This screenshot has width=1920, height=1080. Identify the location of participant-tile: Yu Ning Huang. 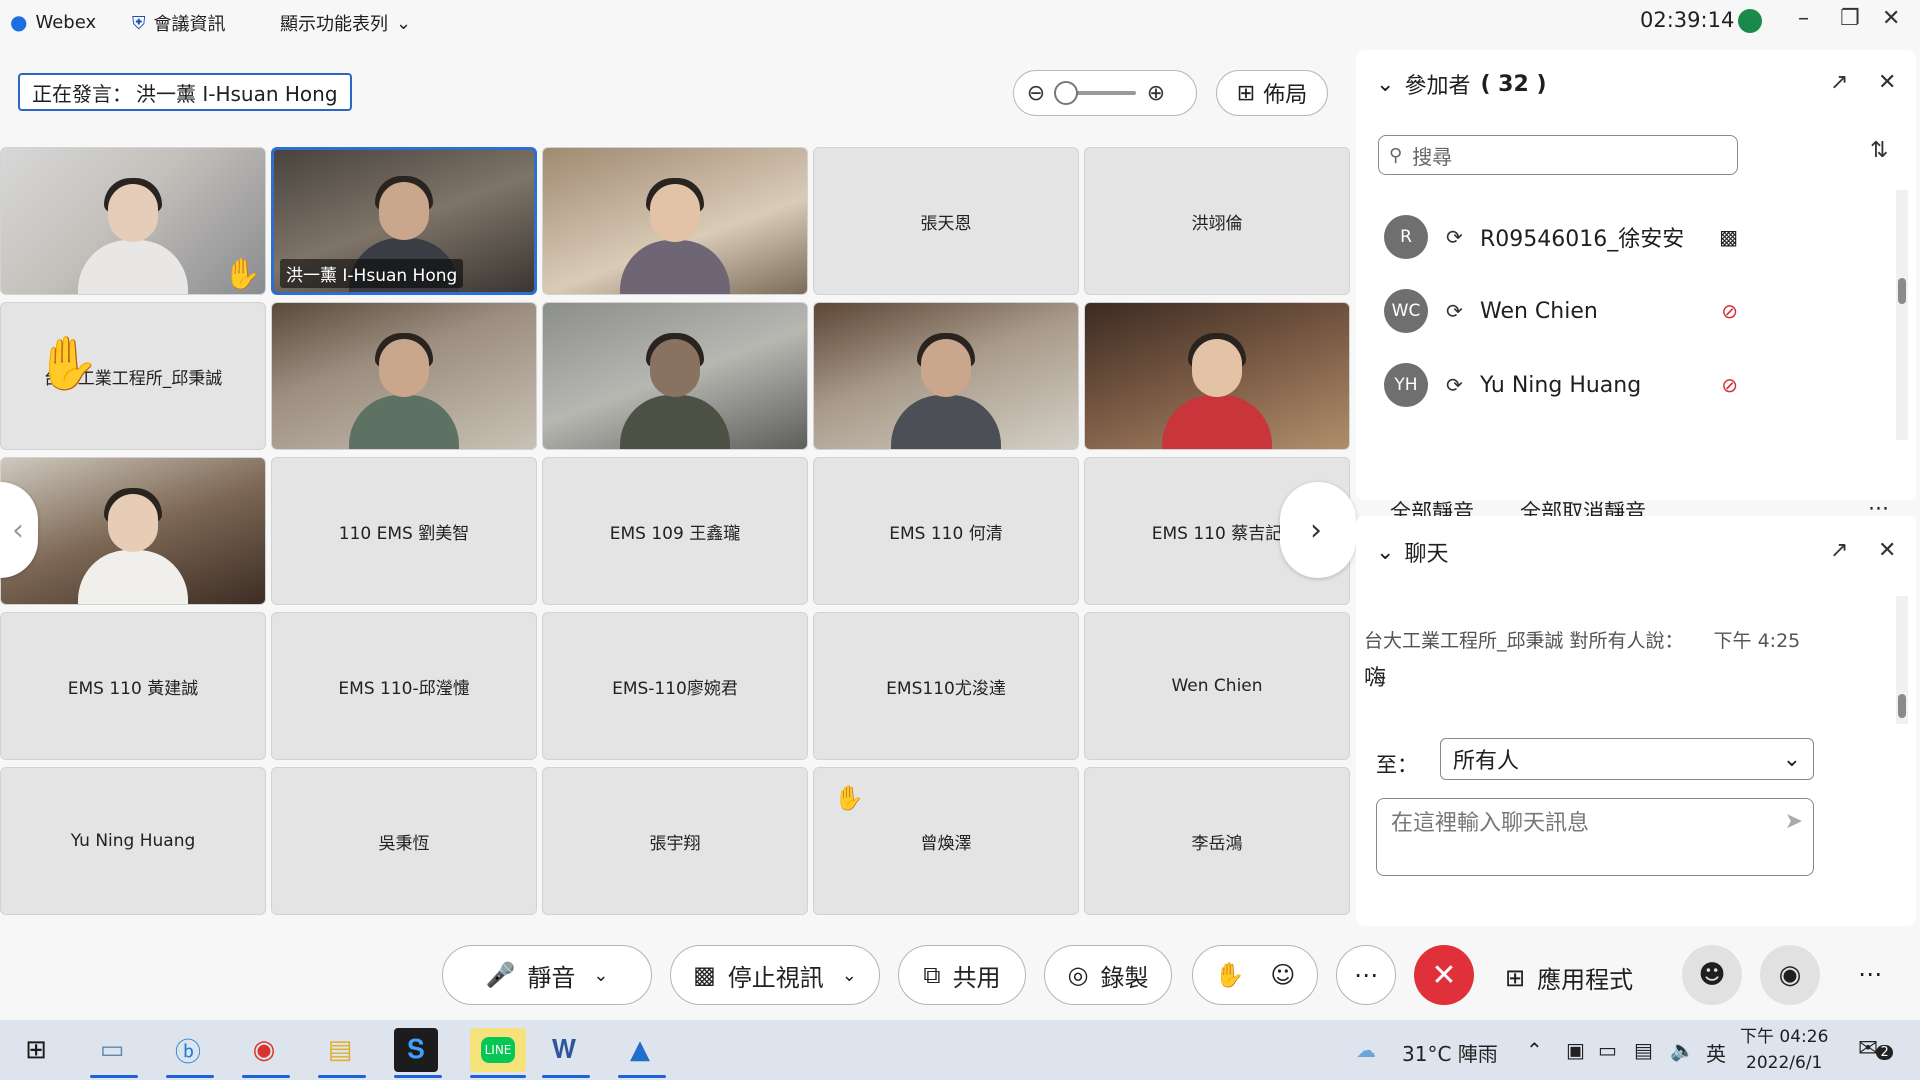
(133, 841).